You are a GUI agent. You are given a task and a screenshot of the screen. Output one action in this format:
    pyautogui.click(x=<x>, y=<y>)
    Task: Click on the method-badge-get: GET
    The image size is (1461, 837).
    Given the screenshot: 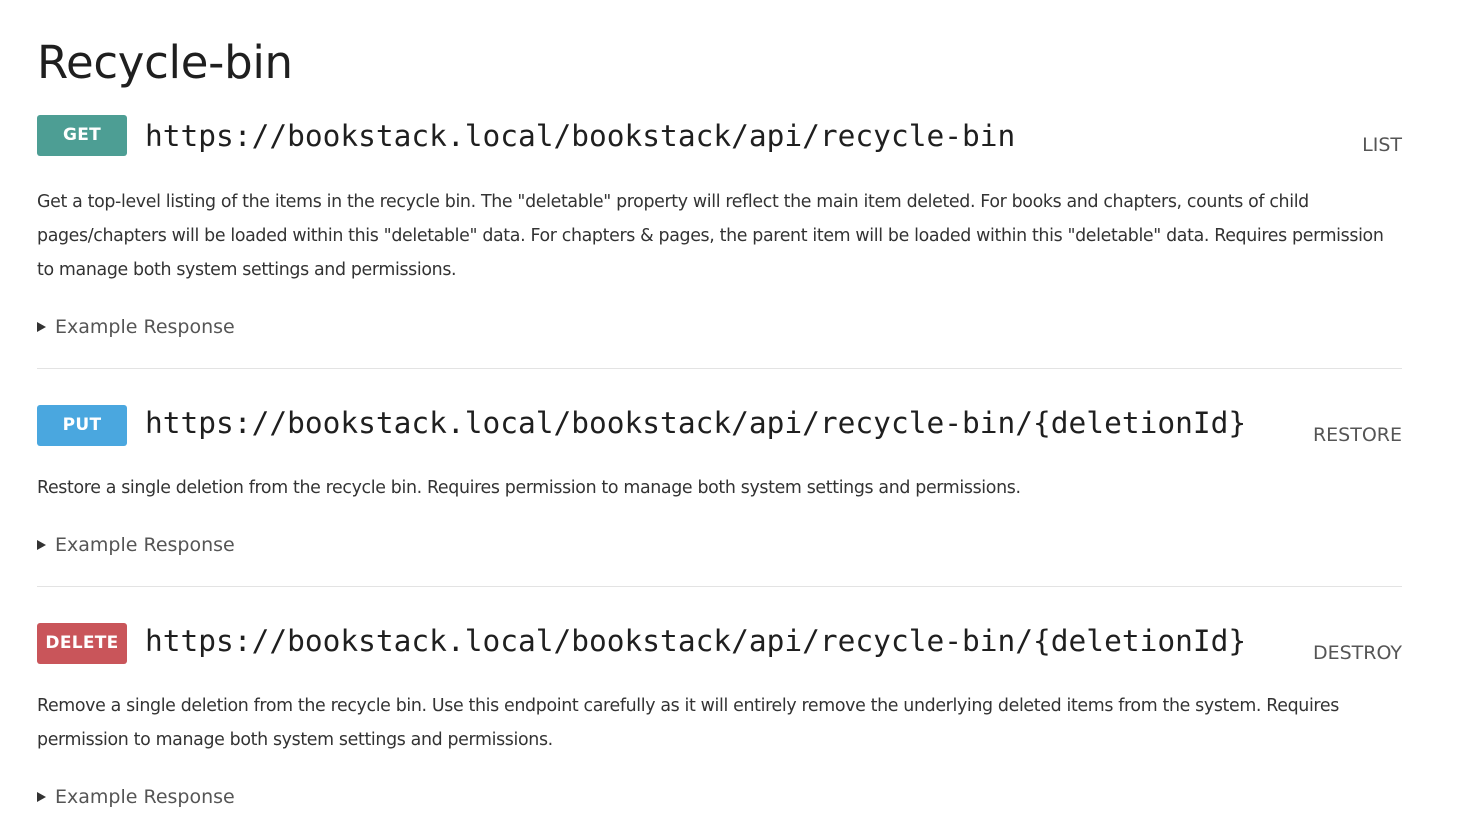 What is the action you would take?
    pyautogui.click(x=82, y=135)
    